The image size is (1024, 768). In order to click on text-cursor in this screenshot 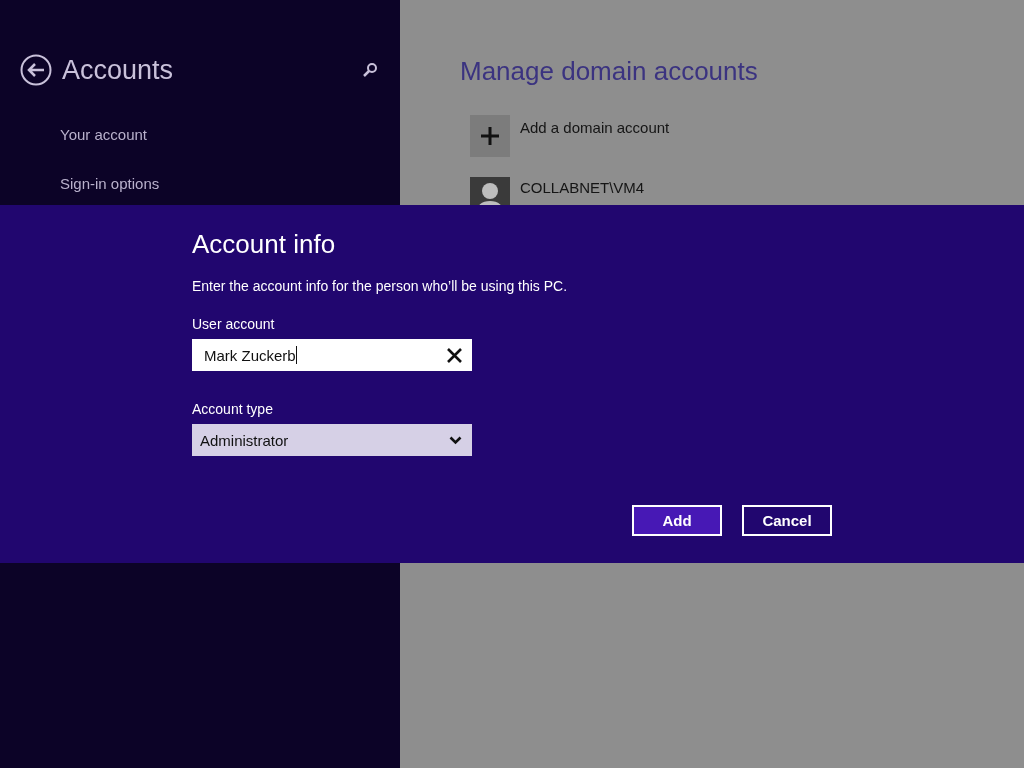, I will do `click(296, 355)`.